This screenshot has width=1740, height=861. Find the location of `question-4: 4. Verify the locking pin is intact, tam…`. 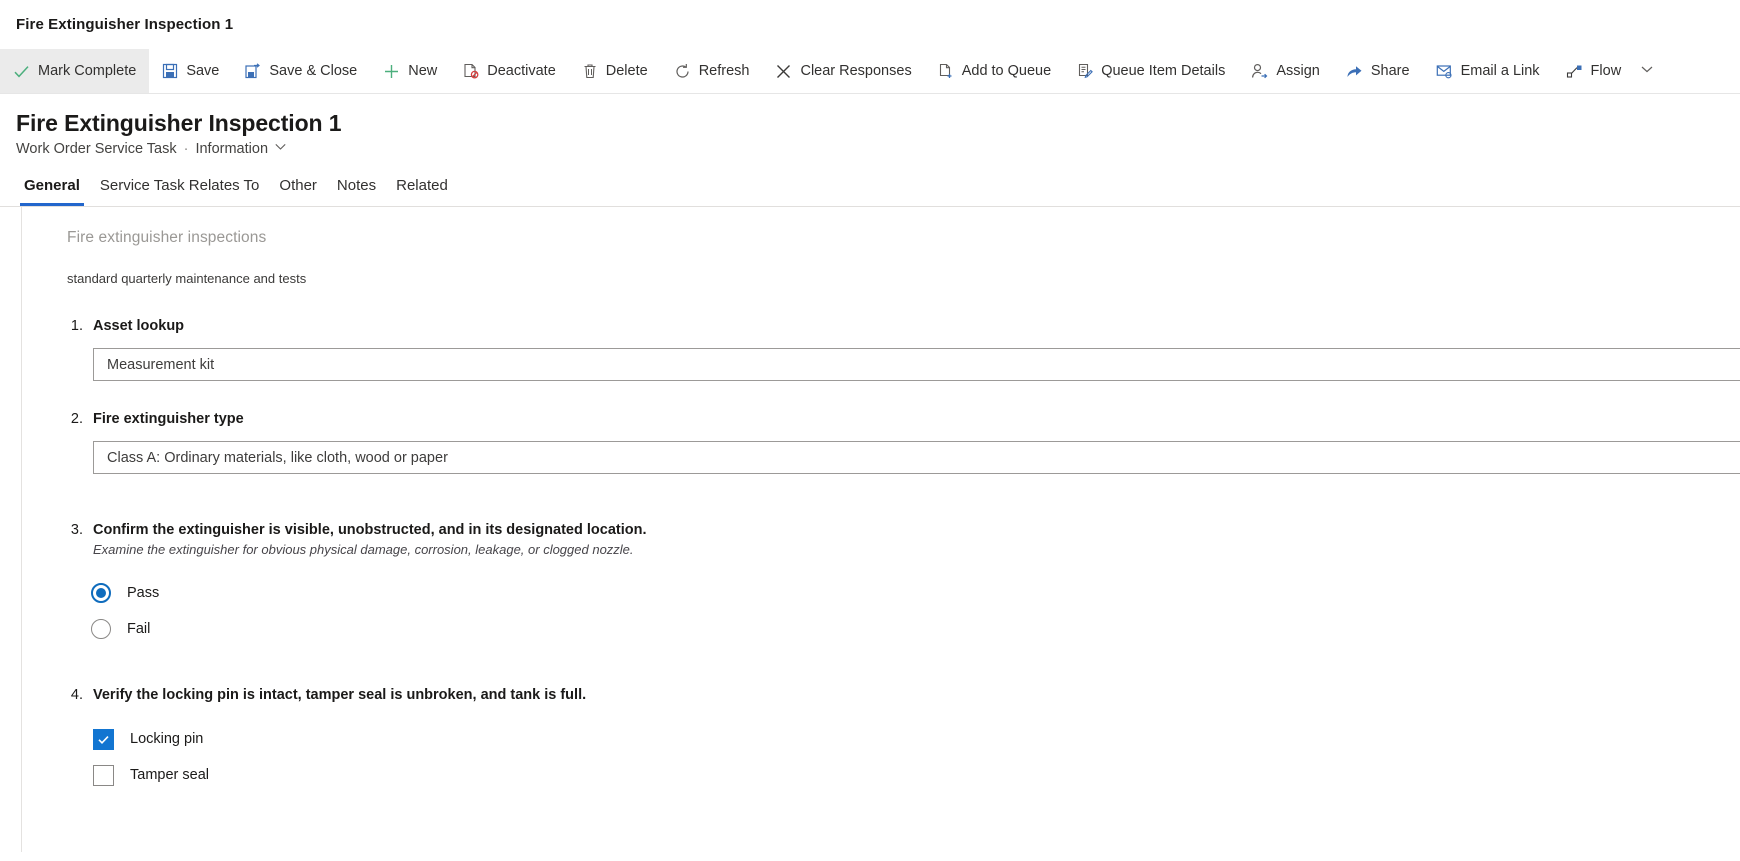

question-4: 4. Verify the locking pin is intact, tam… is located at coordinates (903, 739).